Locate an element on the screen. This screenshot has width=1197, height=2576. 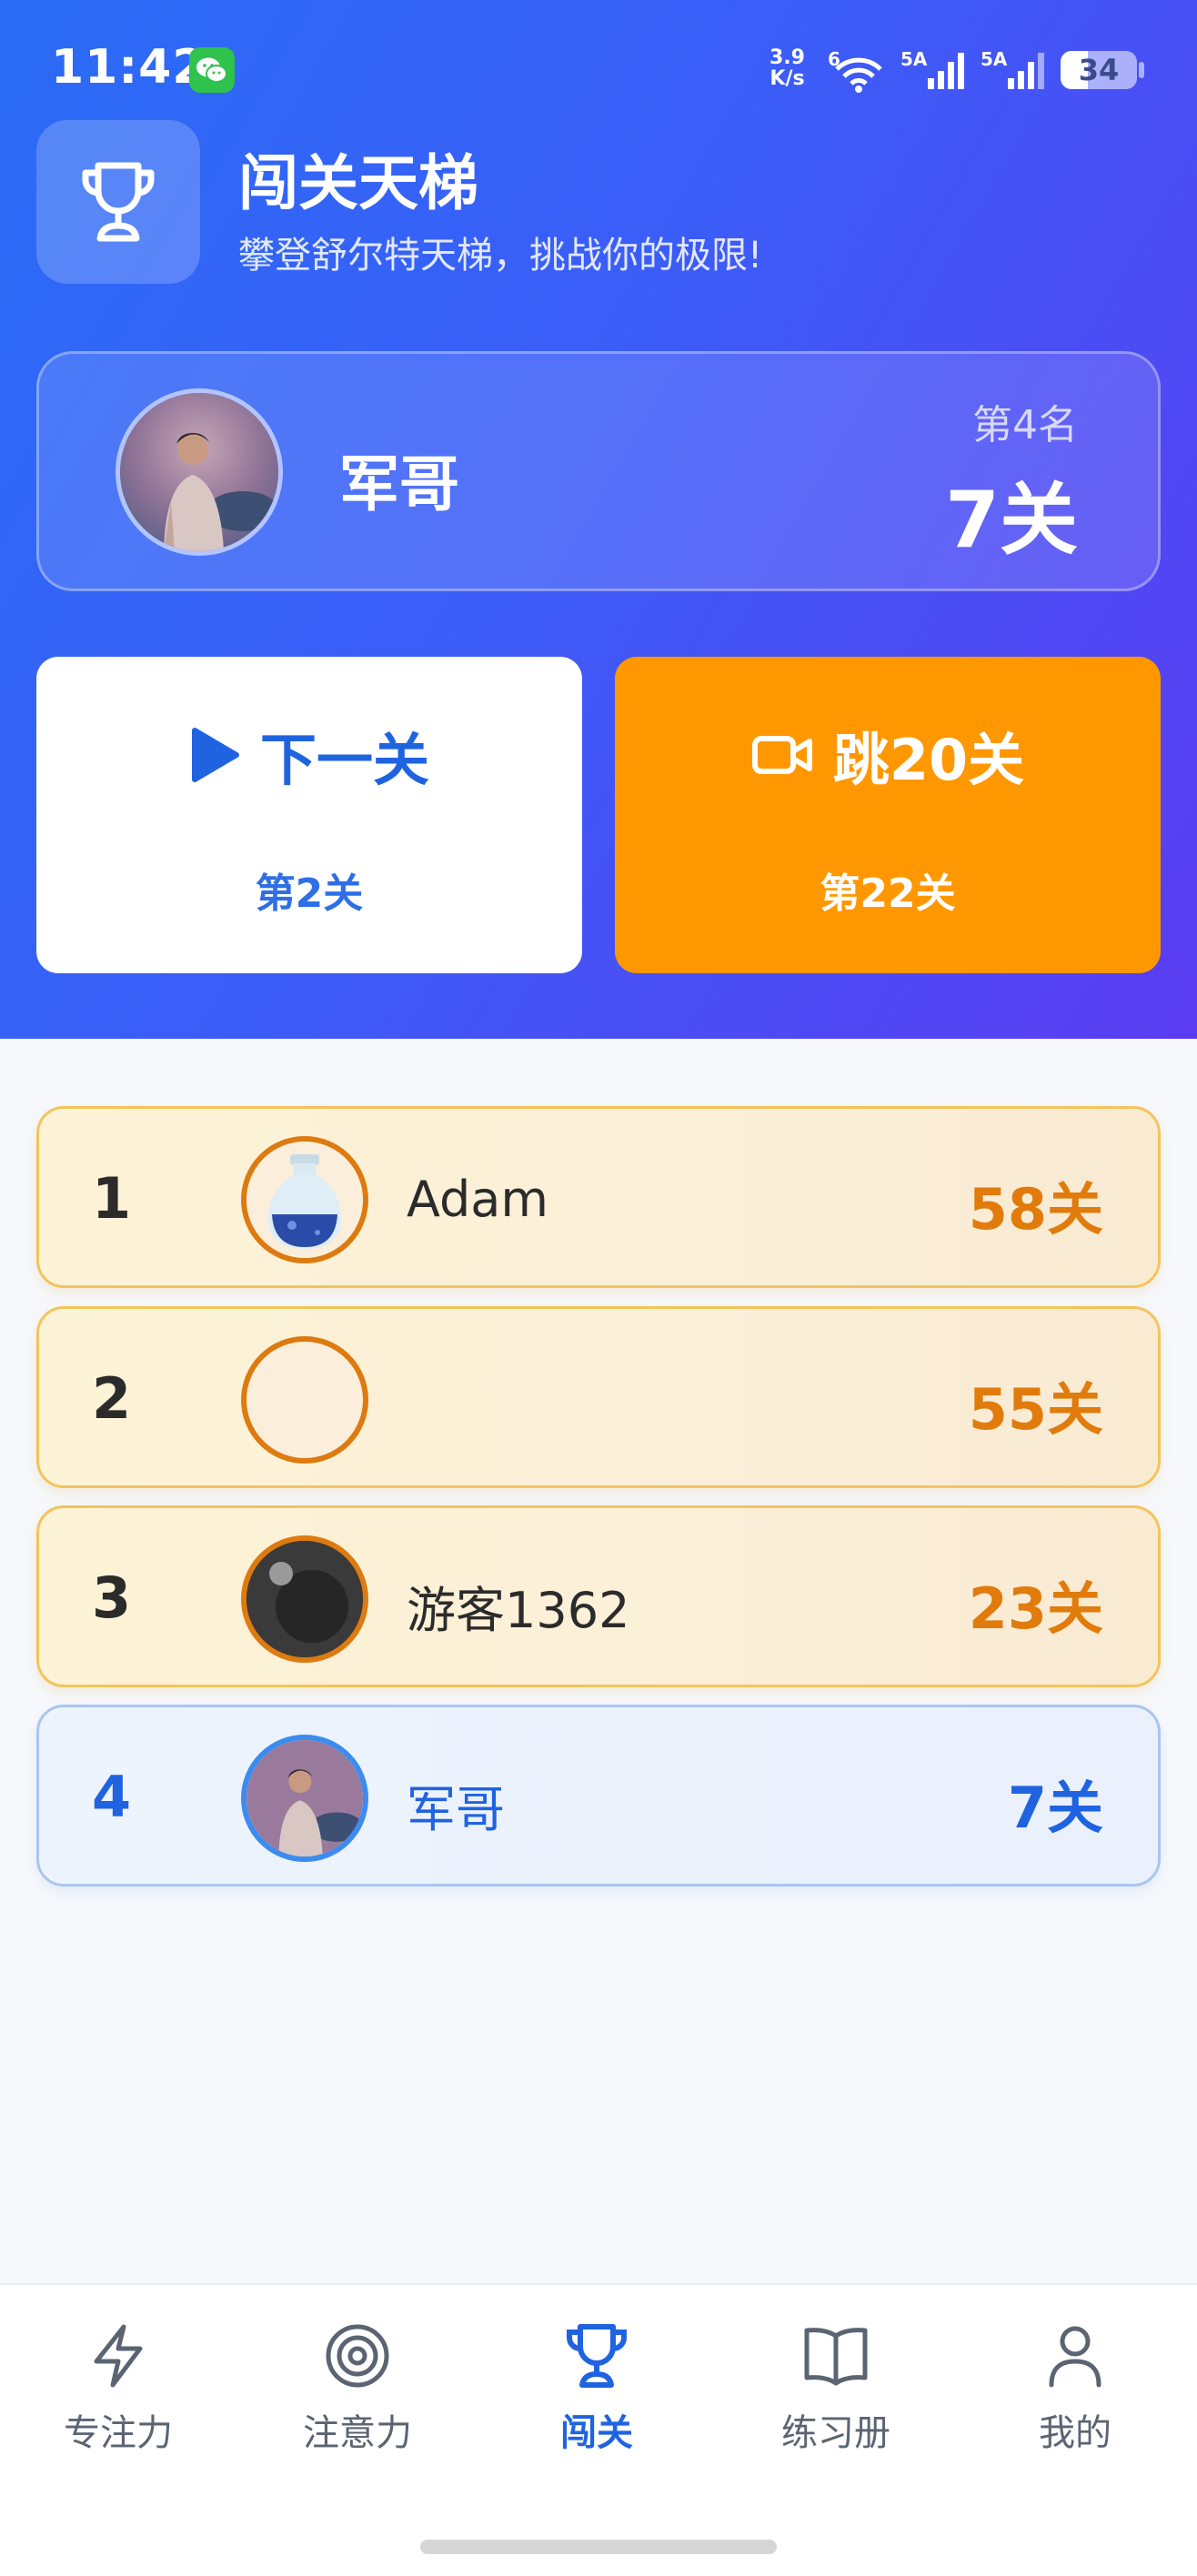
user-name: 军哥 is located at coordinates (399, 484).